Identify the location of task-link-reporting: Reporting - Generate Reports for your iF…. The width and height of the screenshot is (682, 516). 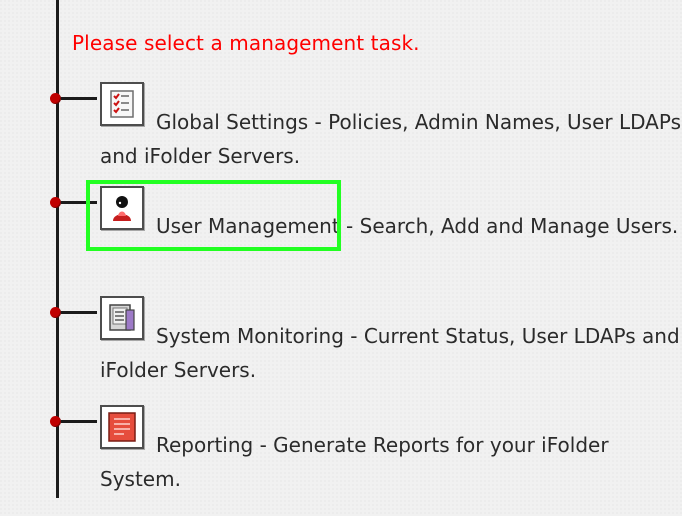
(354, 462).